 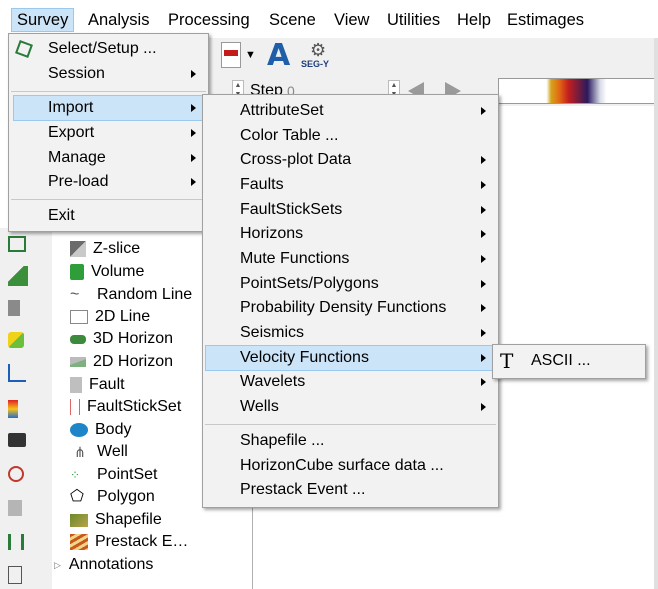 What do you see at coordinates (16, 340) in the screenshot?
I see `pencil-icon` at bounding box center [16, 340].